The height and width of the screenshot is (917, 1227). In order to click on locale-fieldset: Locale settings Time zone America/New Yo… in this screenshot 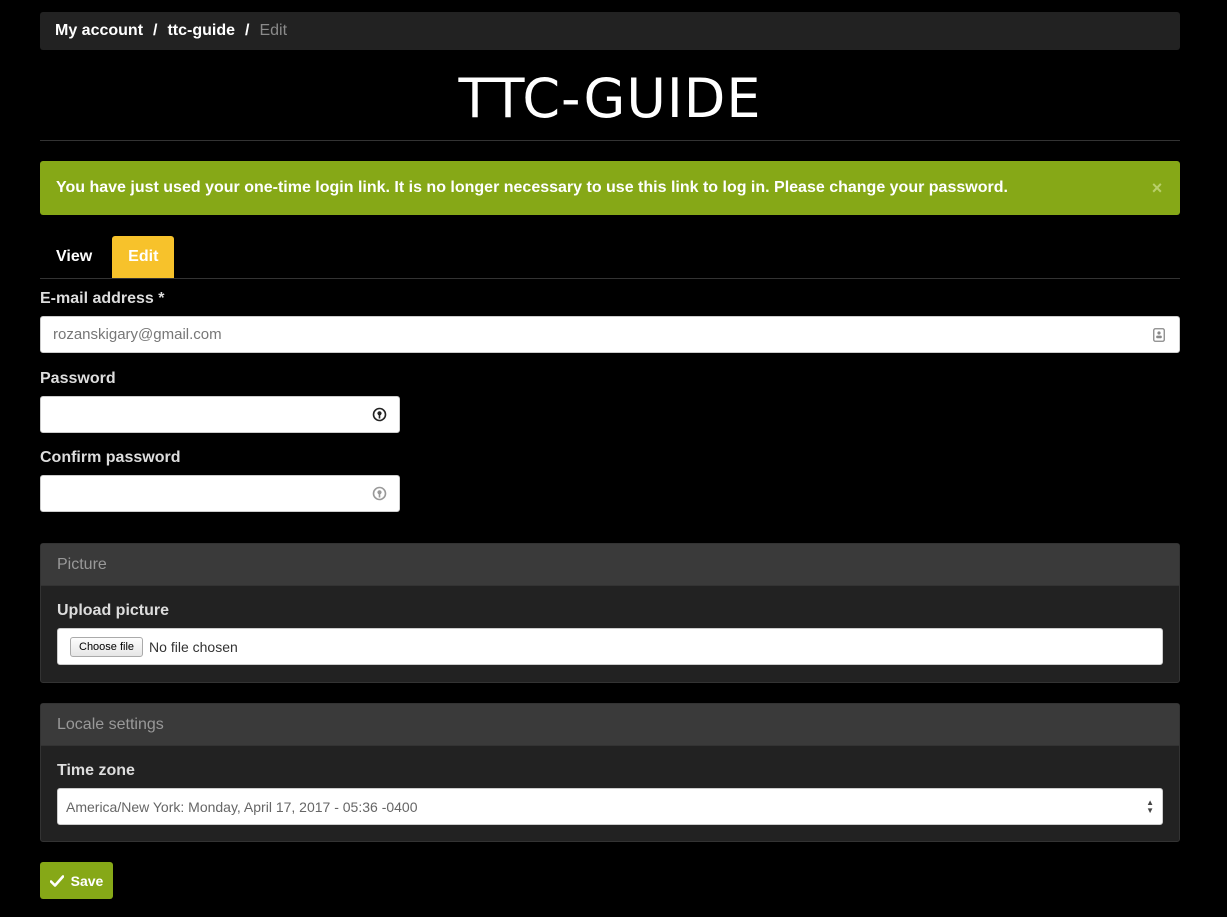, I will do `click(610, 772)`.